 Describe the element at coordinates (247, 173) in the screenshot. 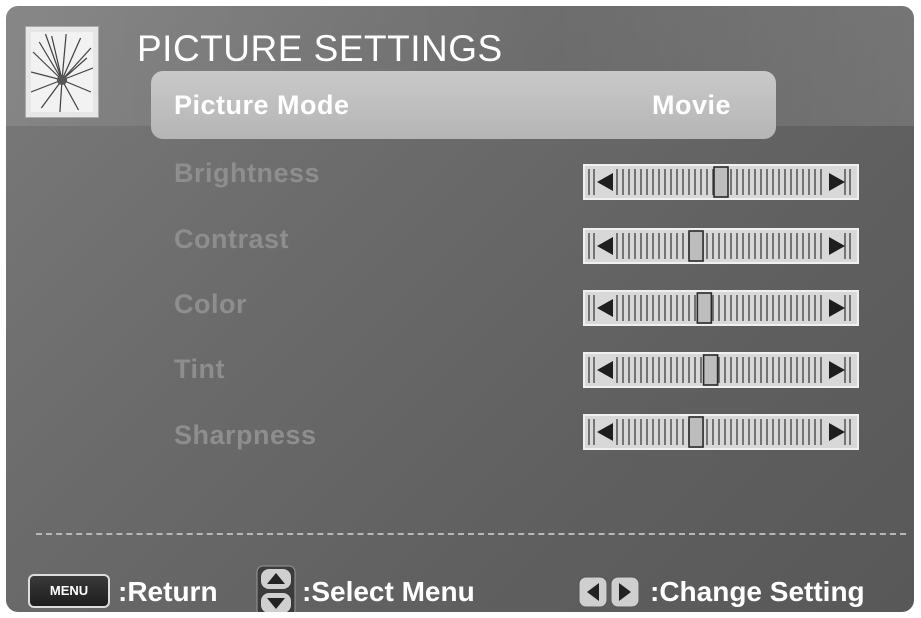

I see `brightness-label: Brightness` at that location.